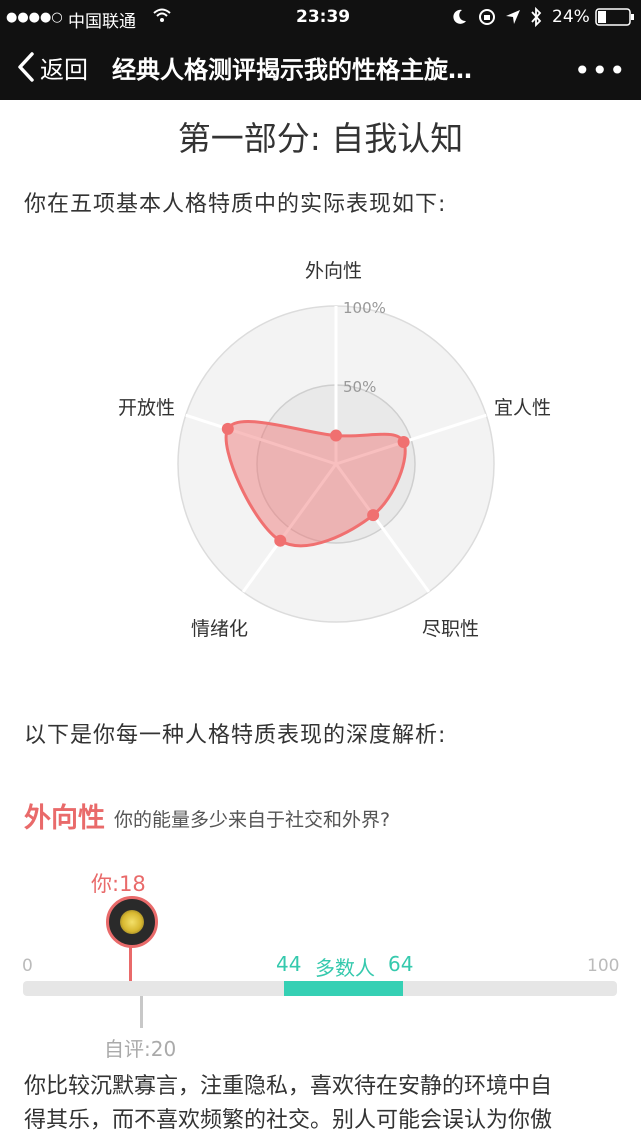  I want to click on description-line: 你比较沉默寡言，注重隐私，喜欢待在安静的环境中自, so click(288, 1086).